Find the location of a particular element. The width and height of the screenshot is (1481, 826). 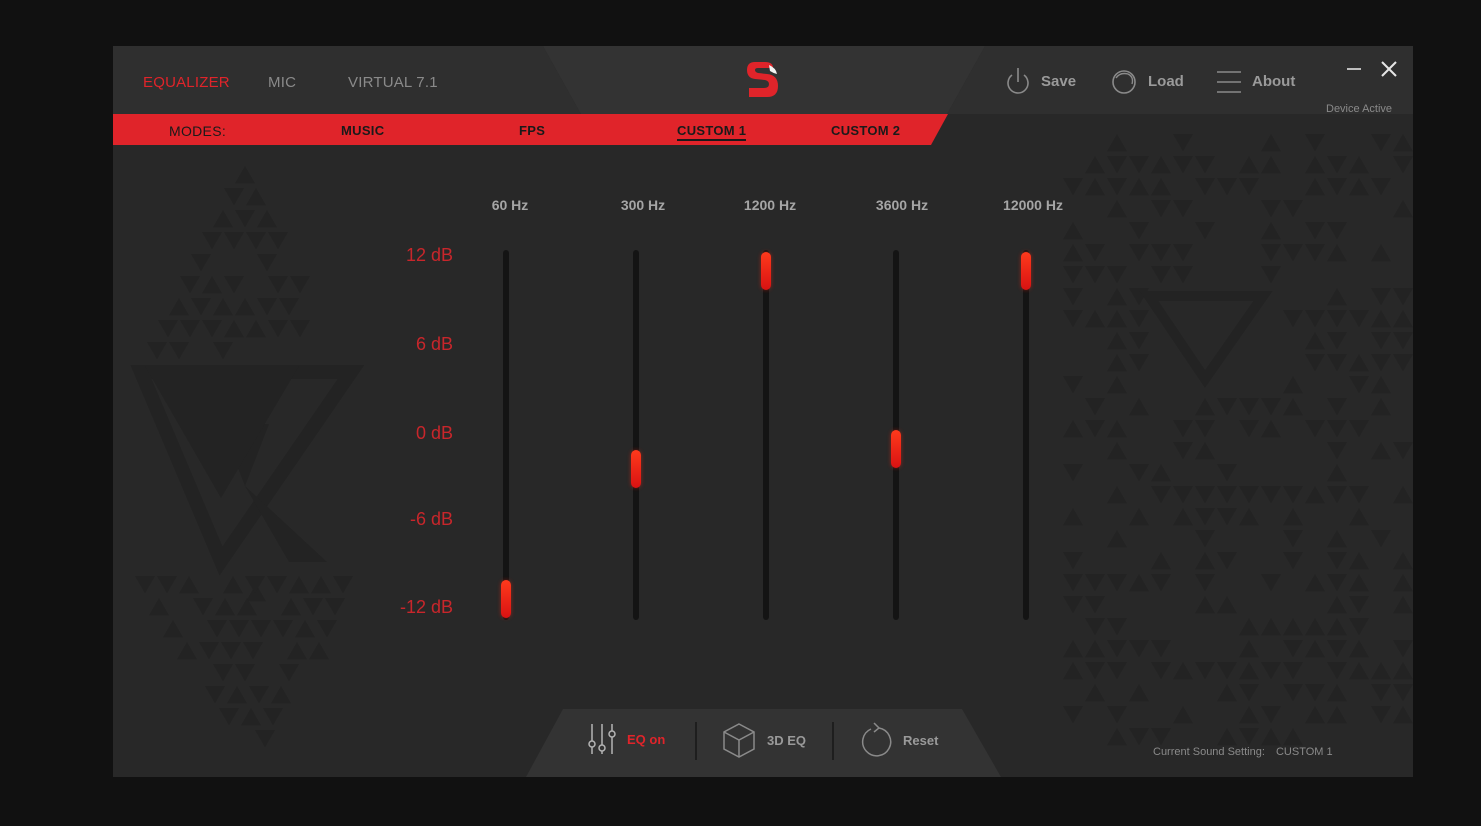

current-sound-setting: Current Sound Setting: CUSTOM 1 is located at coordinates (1243, 752).